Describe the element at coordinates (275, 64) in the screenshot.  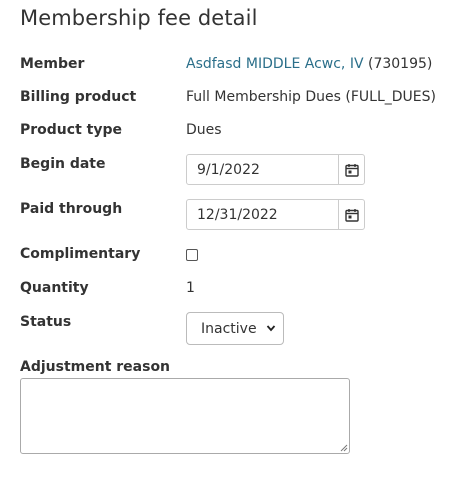
I see `member-link: Asdfasd MIDDLE Acwc, IV` at that location.